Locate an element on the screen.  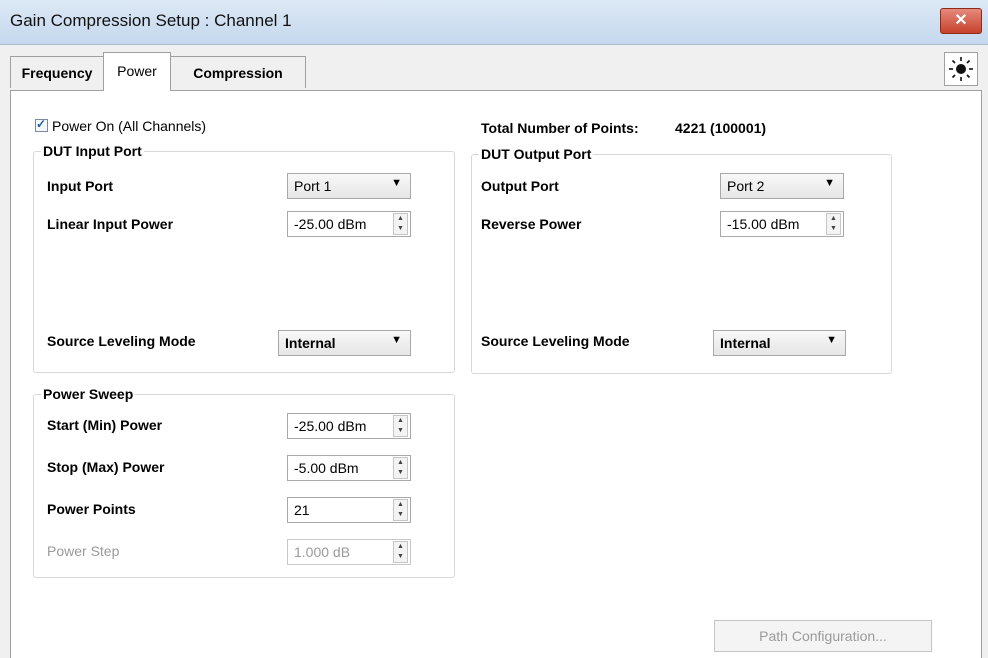
close-button: ✕ is located at coordinates (961, 21).